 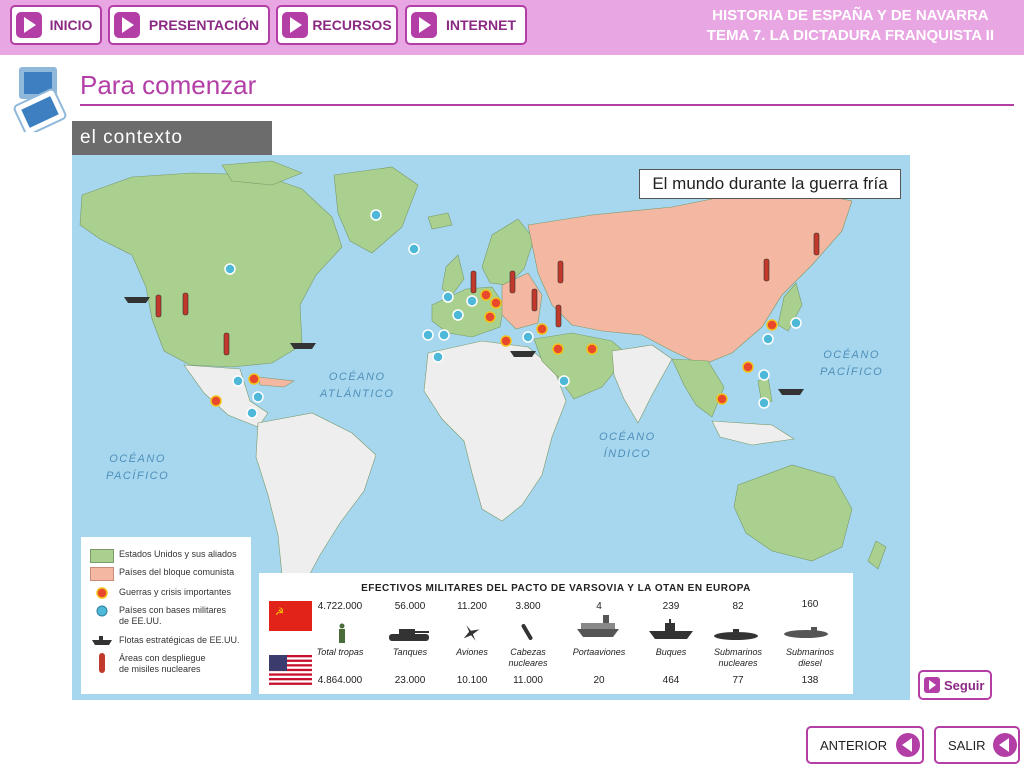 I want to click on nato-value: 464, so click(x=671, y=680).